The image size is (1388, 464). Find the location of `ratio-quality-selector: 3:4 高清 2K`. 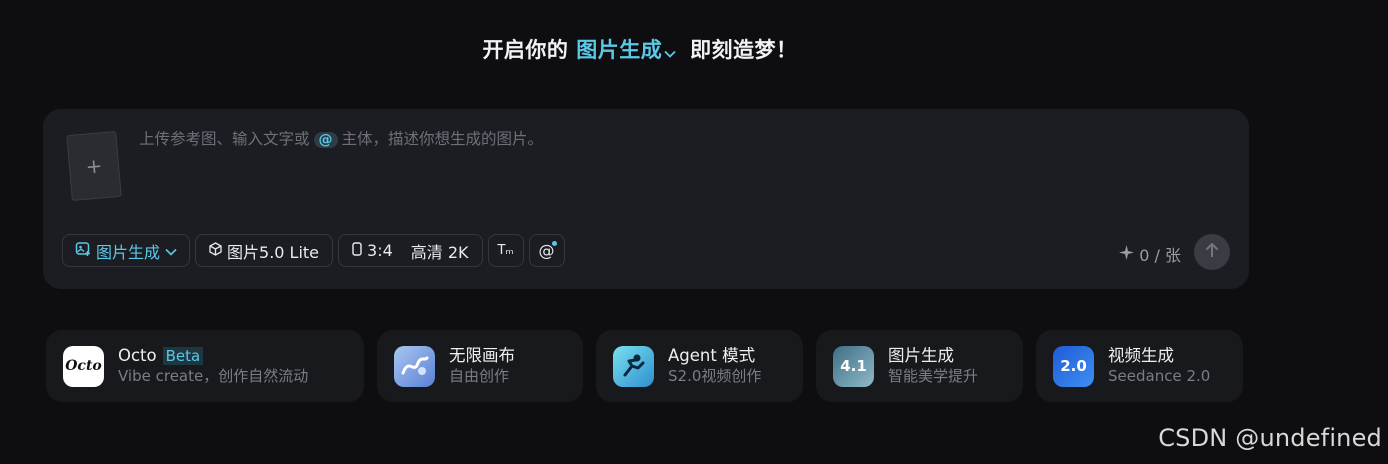

ratio-quality-selector: 3:4 高清 2K is located at coordinates (410, 250).